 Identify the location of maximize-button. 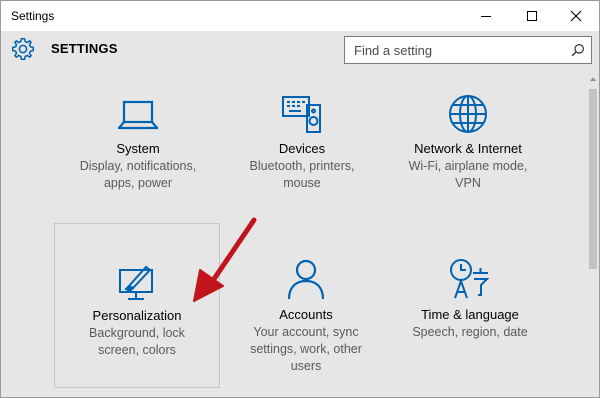
(532, 16).